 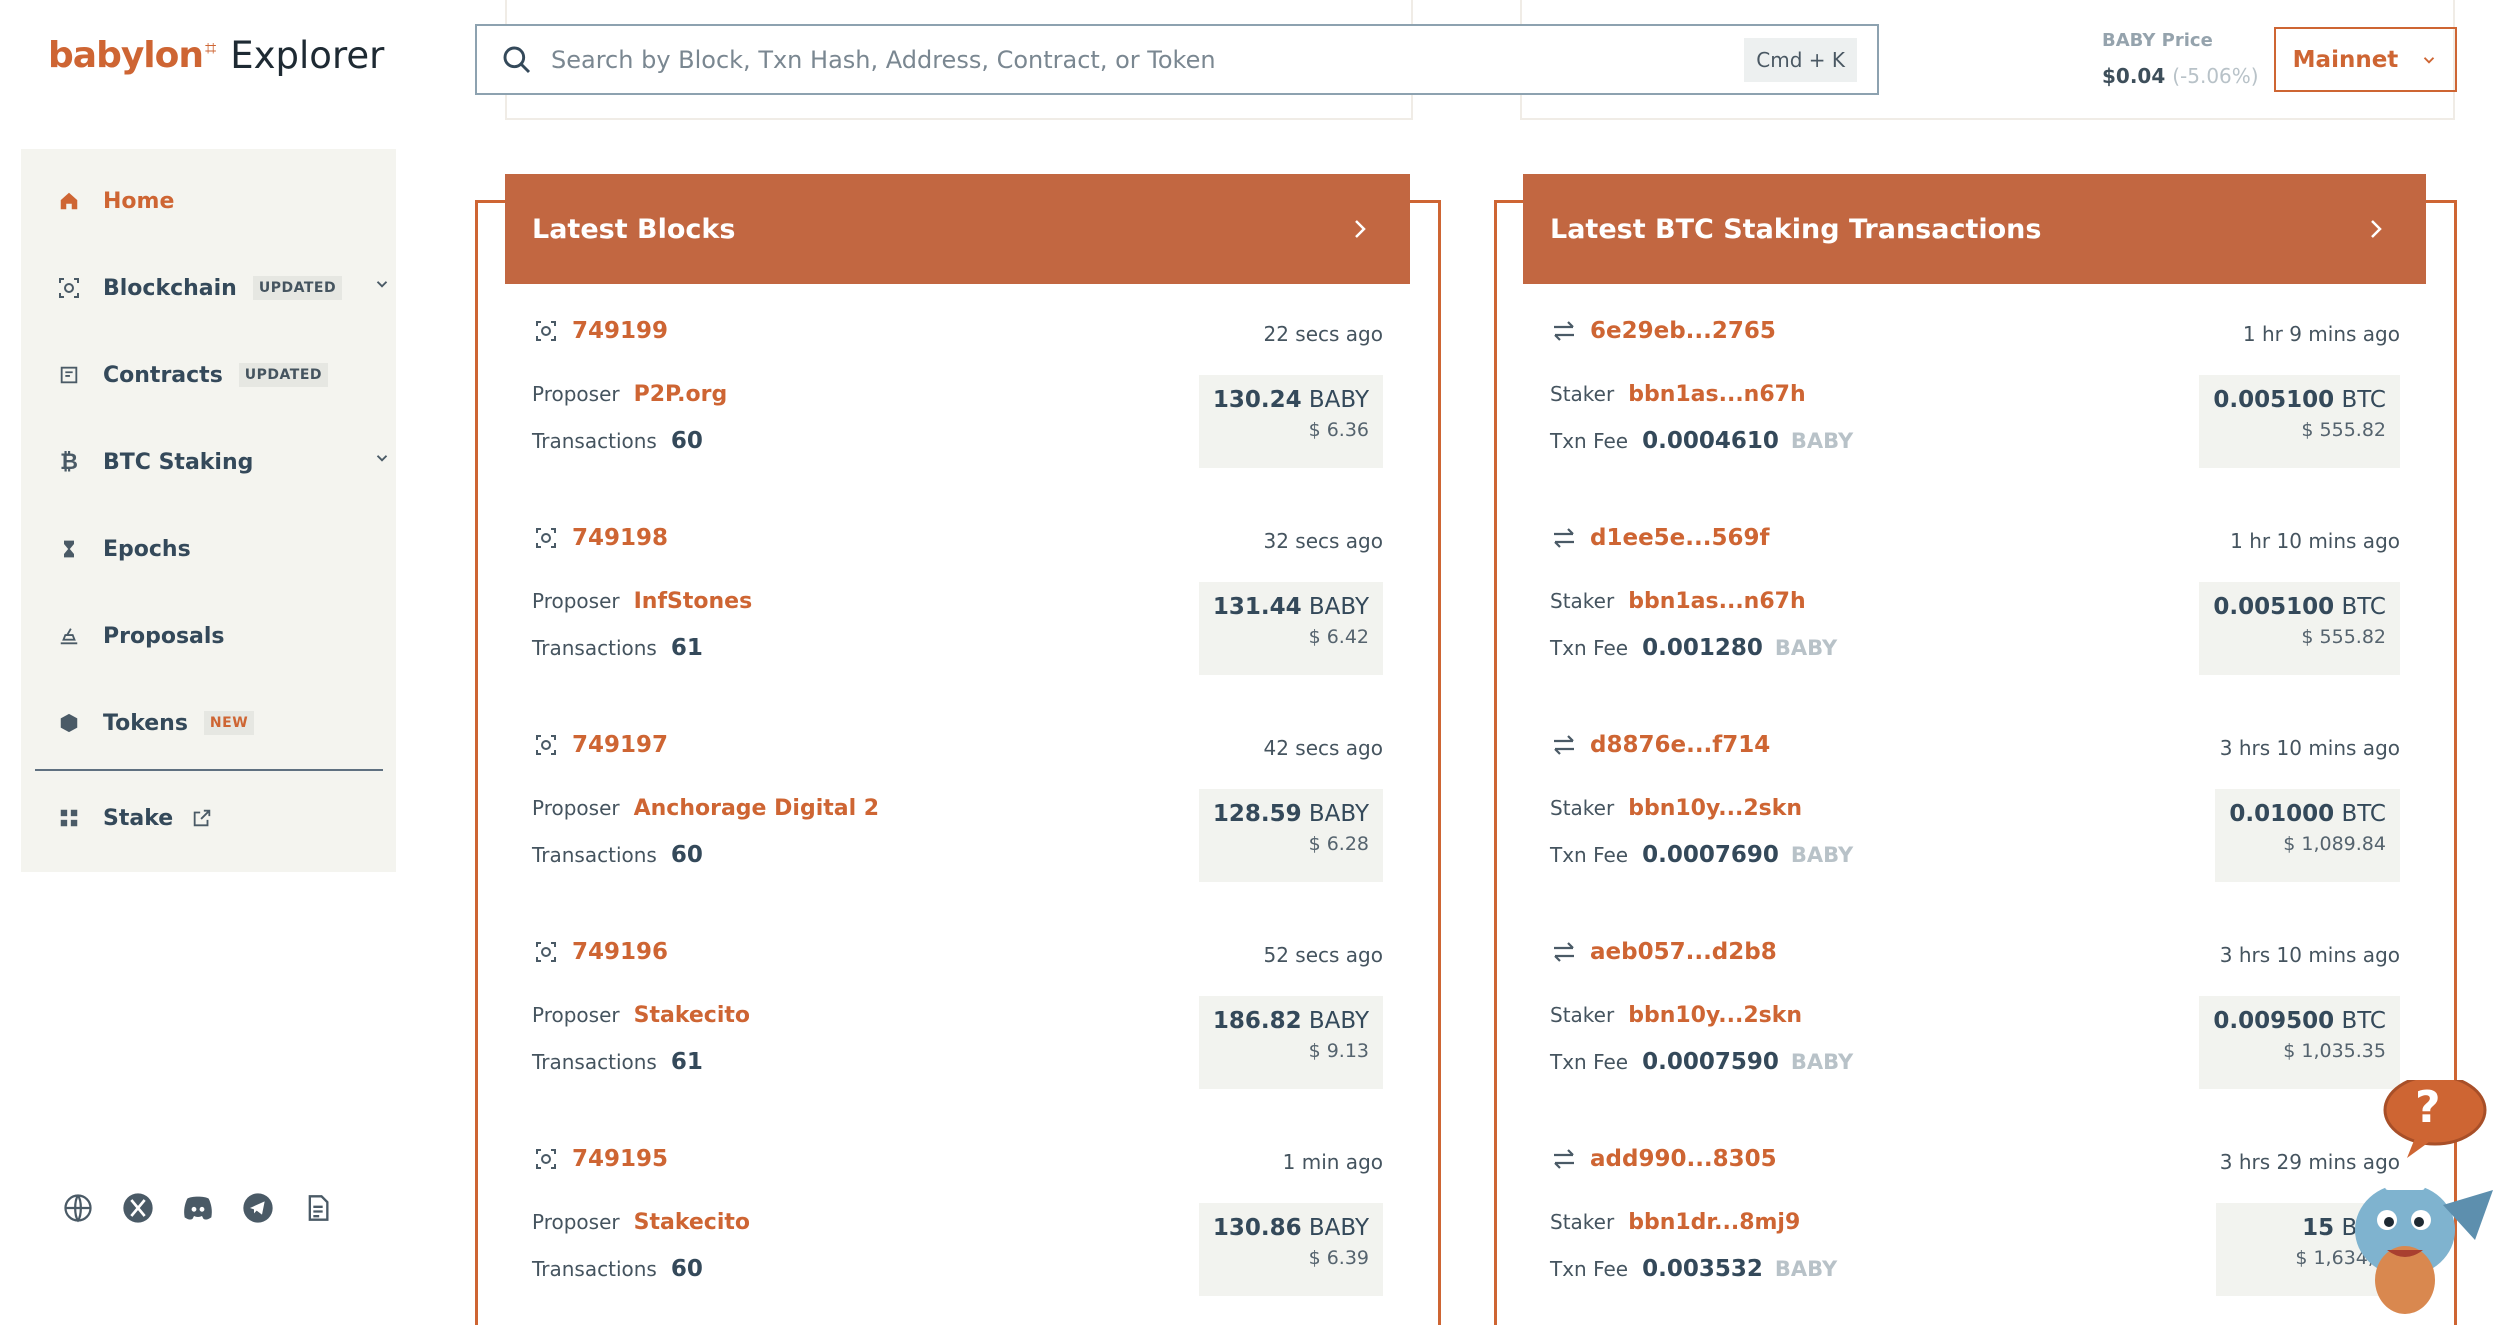 I want to click on stake-amount: 0.009500 BTC, so click(x=2299, y=1021).